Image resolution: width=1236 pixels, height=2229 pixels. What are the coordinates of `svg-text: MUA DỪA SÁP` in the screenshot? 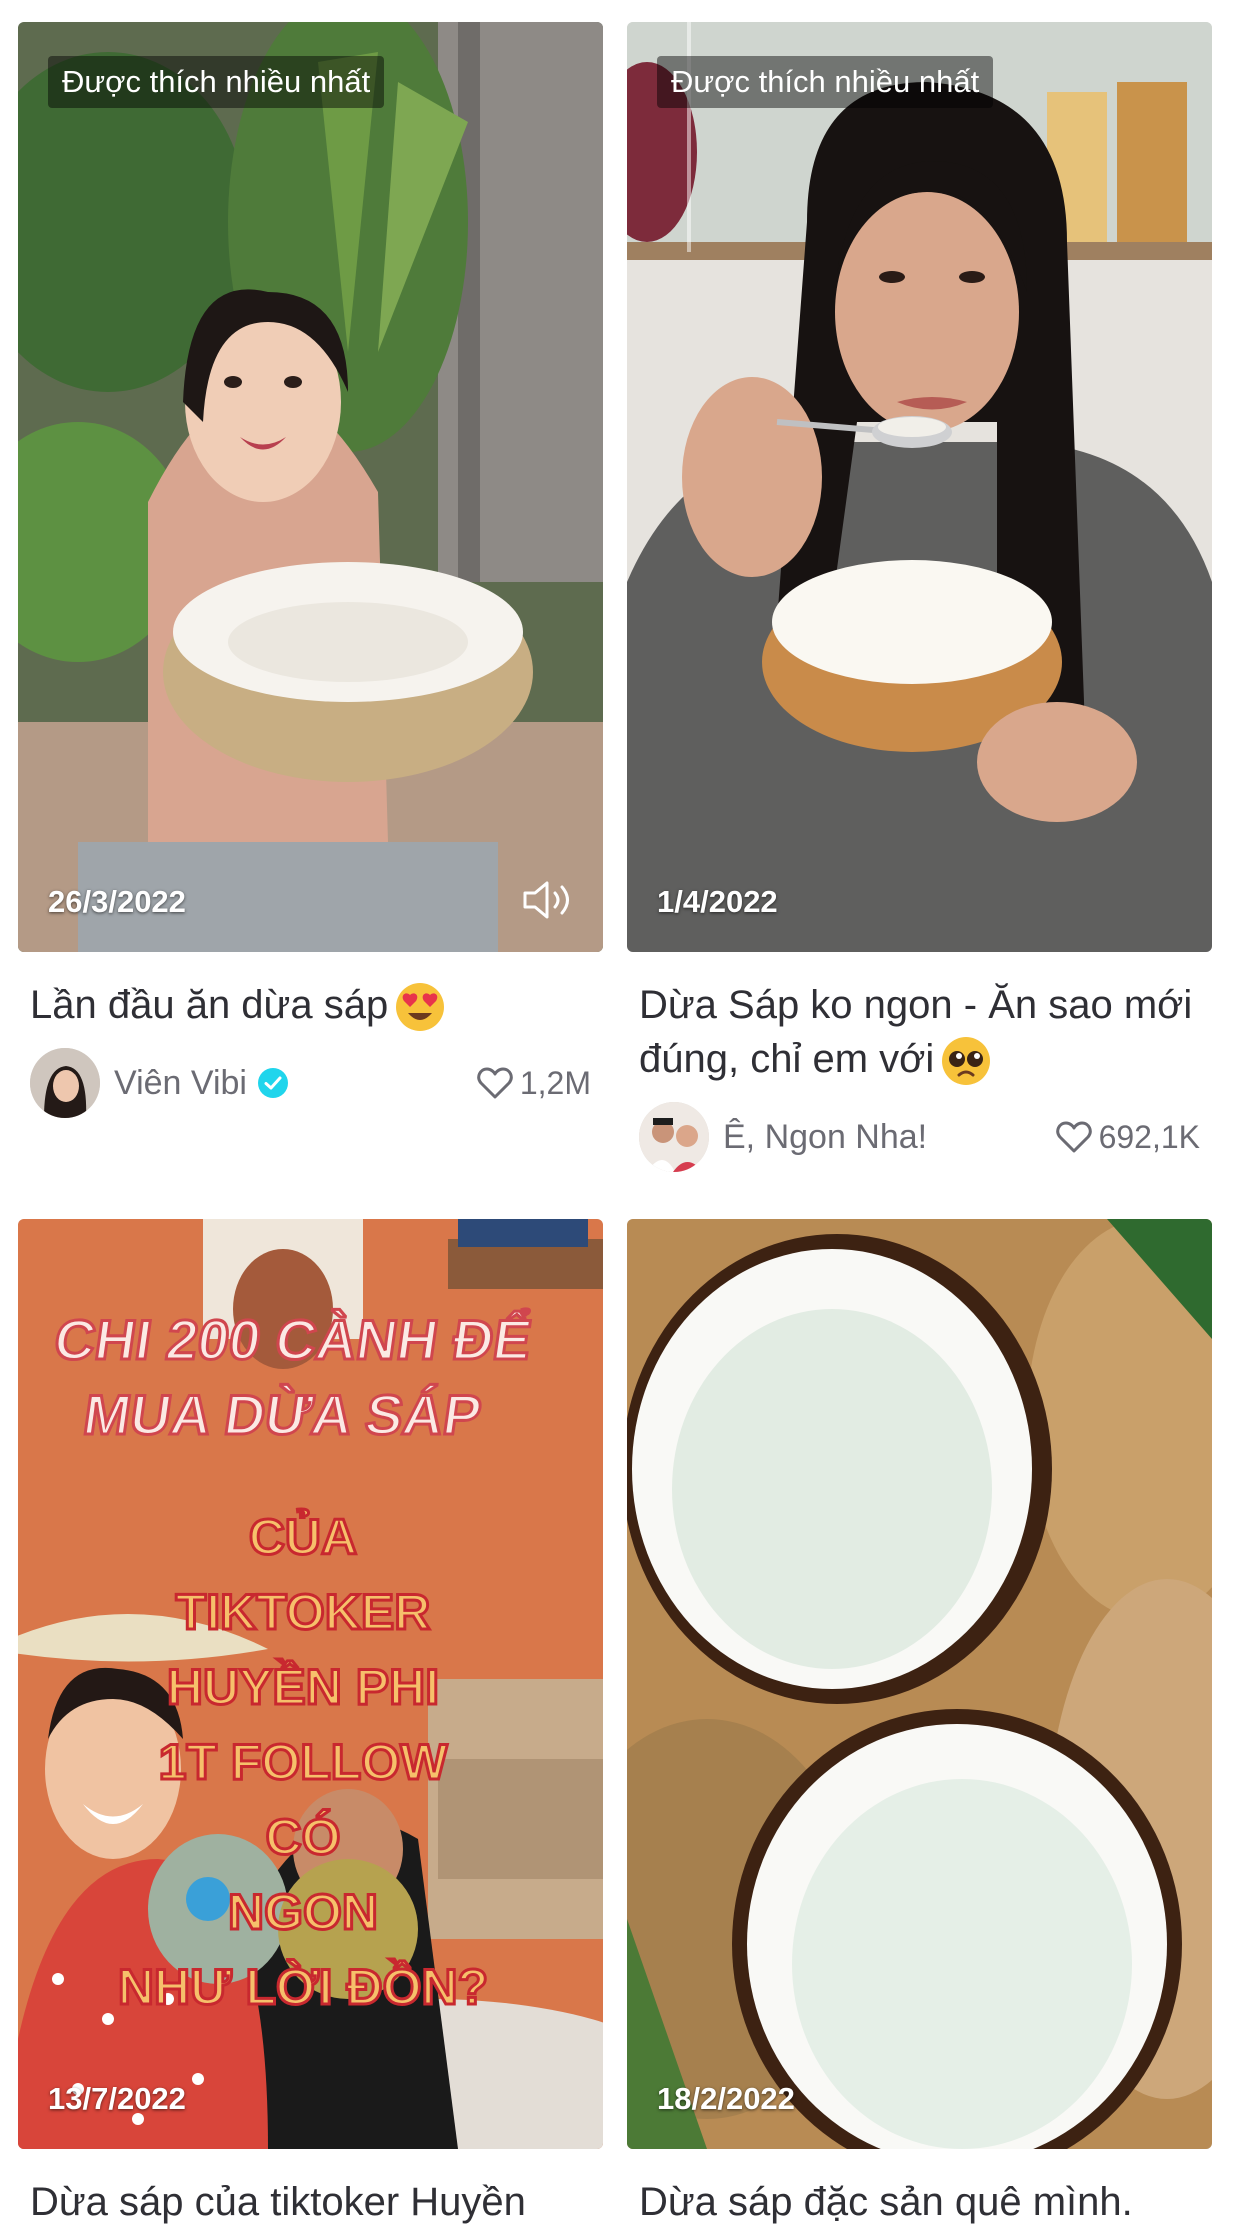 It's located at (283, 1414).